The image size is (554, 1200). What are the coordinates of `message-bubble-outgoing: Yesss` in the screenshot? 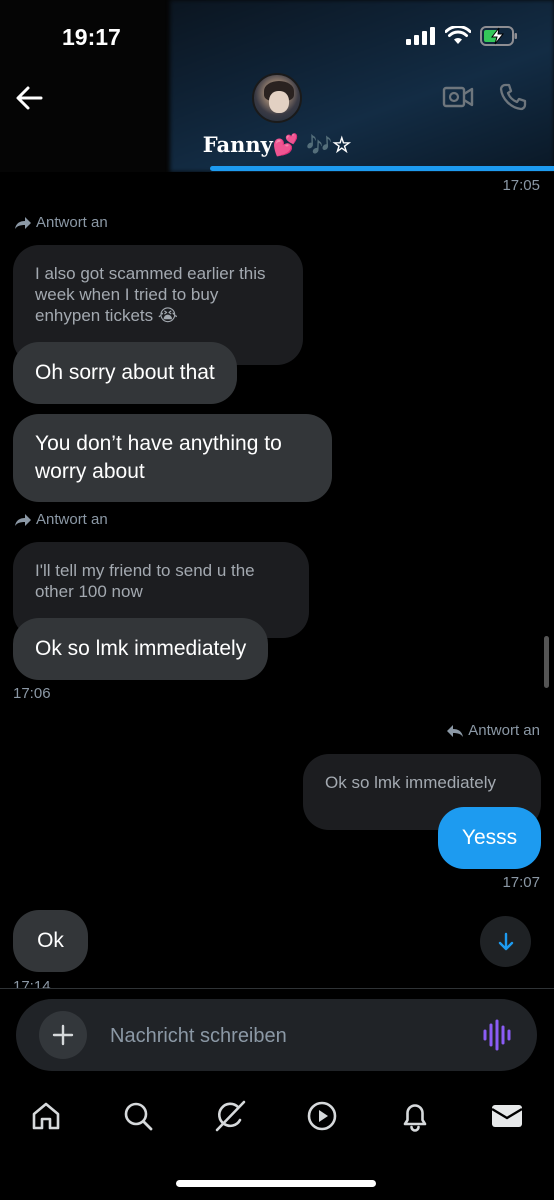 It's located at (489, 838).